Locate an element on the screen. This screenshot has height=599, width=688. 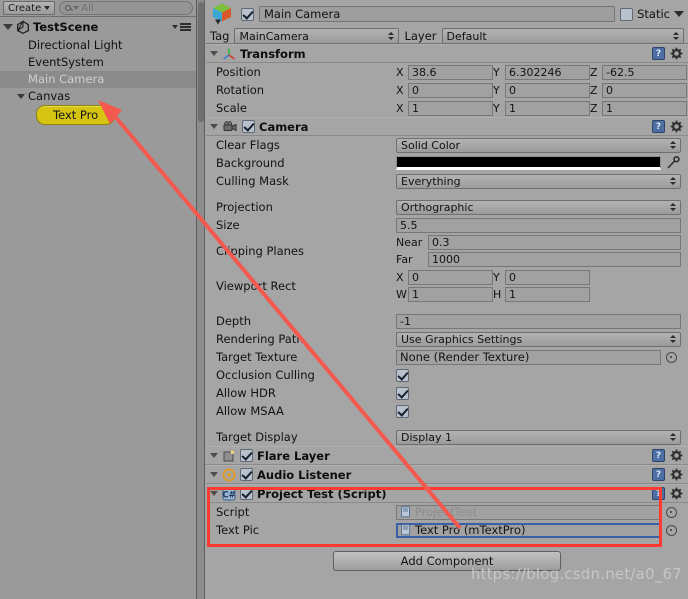
vector-field-x: 0 is located at coordinates (450, 90).